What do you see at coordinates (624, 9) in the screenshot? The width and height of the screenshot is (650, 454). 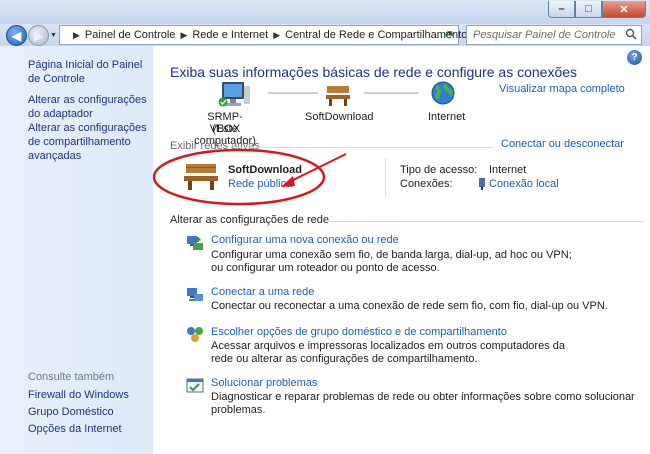 I see `close-button: ✕` at bounding box center [624, 9].